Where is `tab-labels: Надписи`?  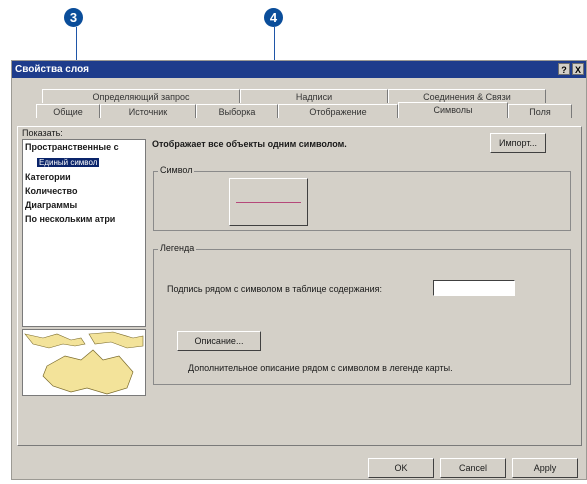 tab-labels: Надписи is located at coordinates (314, 96).